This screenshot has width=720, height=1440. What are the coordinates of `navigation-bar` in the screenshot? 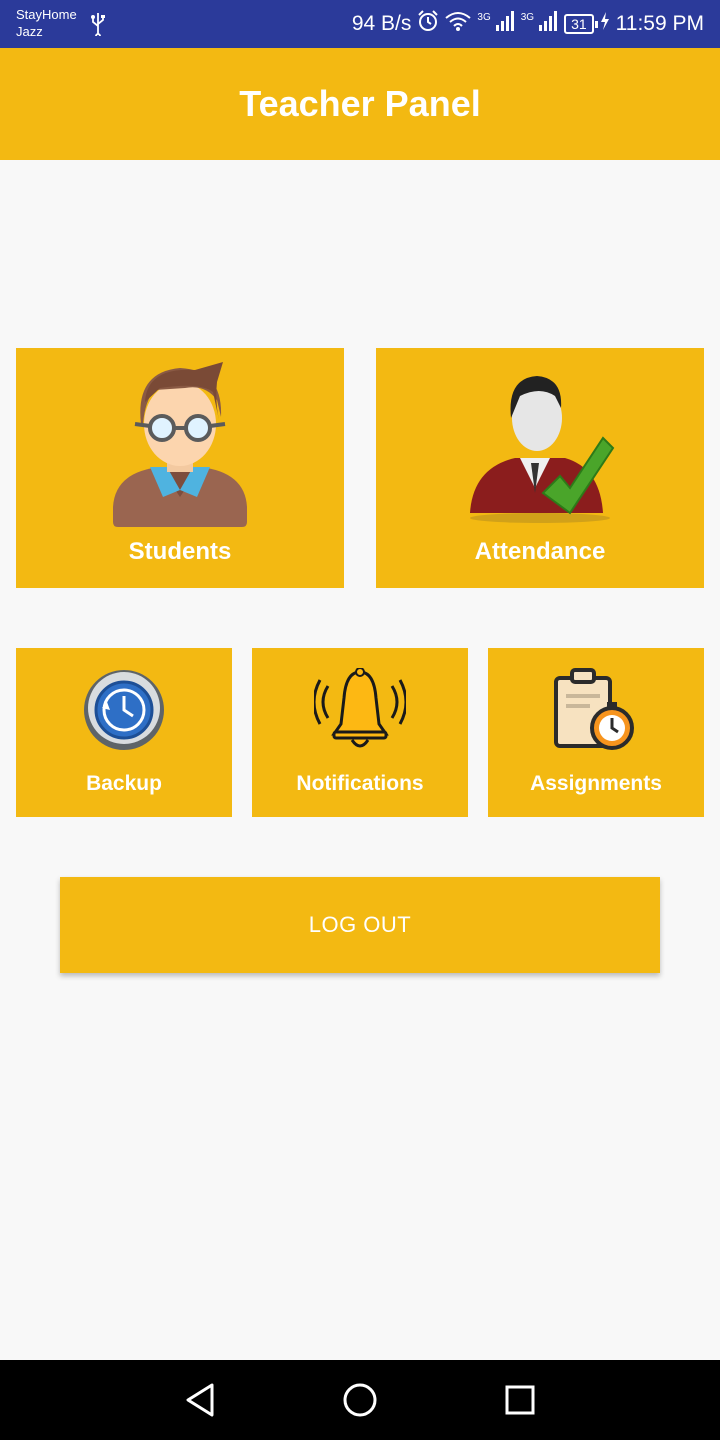 It's located at (360, 1400).